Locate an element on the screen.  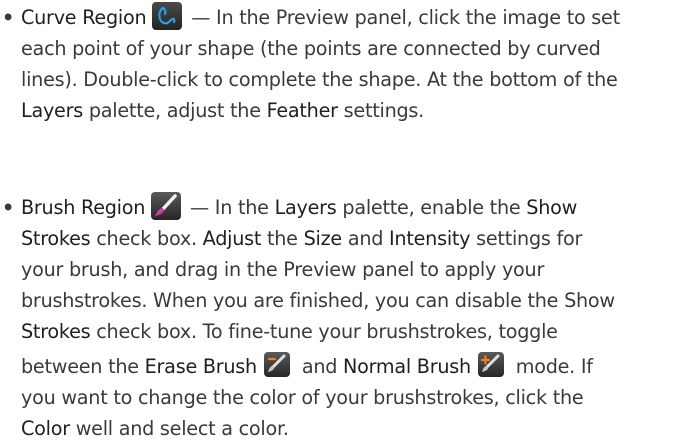
erase-brush-icon is located at coordinates (276, 364).